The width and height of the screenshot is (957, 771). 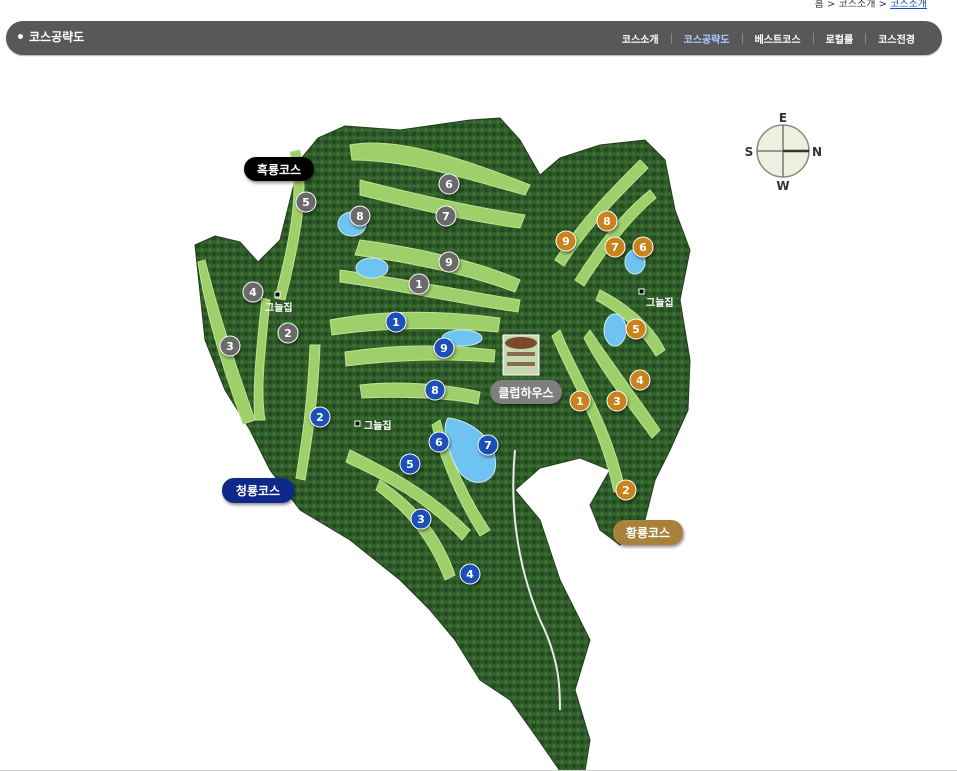 I want to click on breadcrumb: 홈 > 코스소개 > 코스소개, so click(x=871, y=5).